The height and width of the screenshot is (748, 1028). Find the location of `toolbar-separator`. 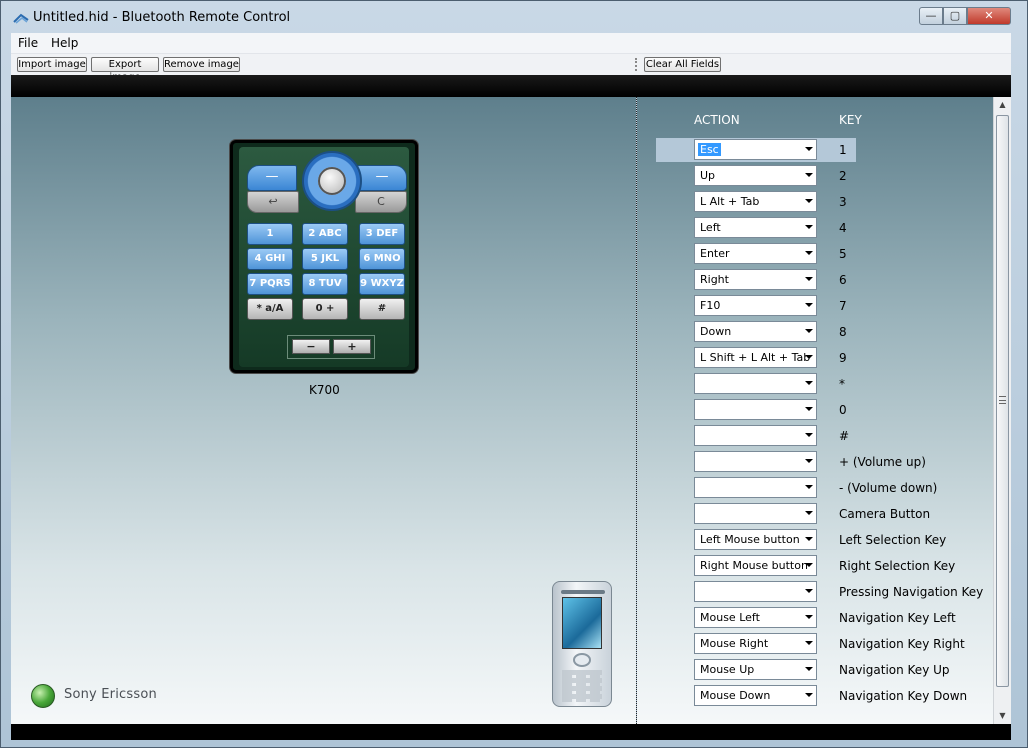

toolbar-separator is located at coordinates (636, 64).